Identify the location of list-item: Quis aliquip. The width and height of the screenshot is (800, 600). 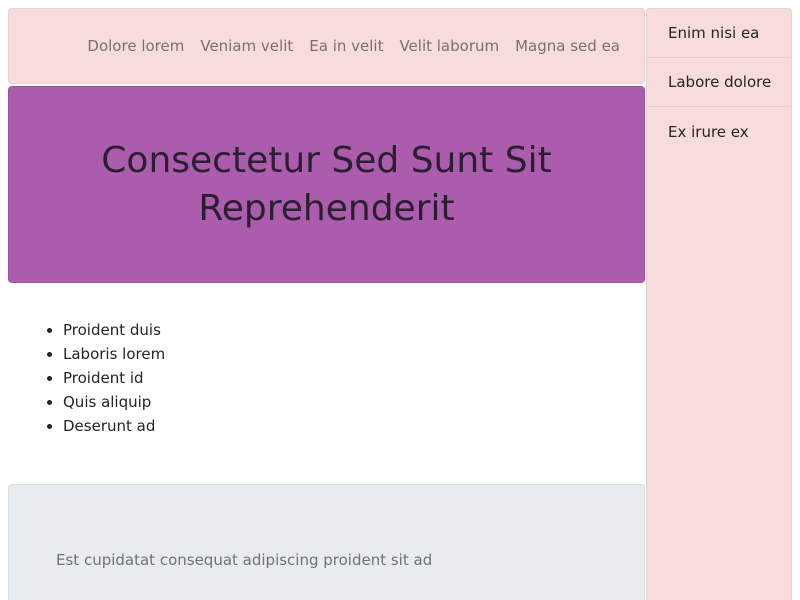
(114, 402).